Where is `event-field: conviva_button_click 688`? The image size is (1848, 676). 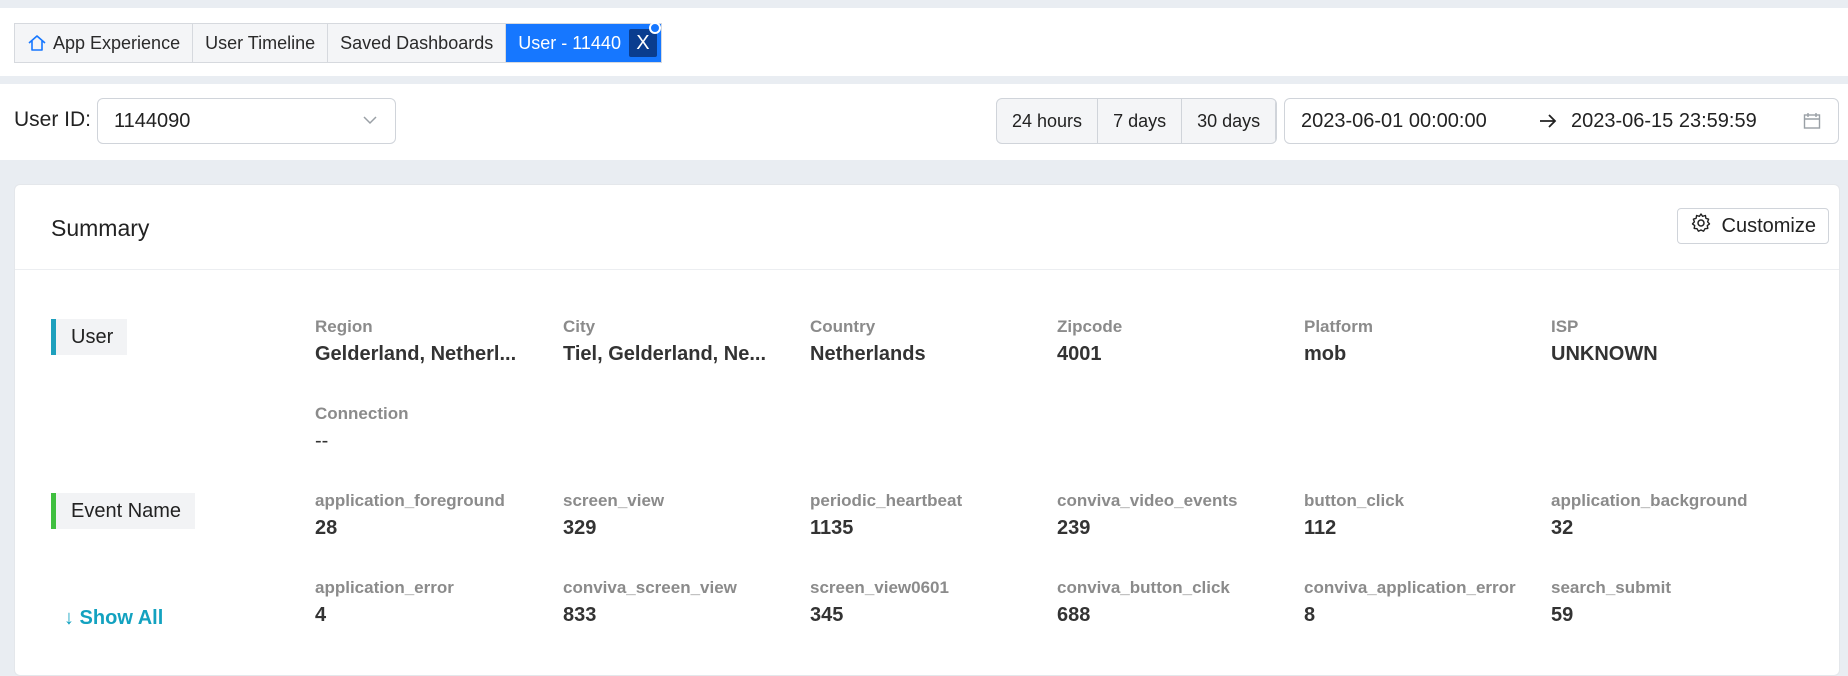 event-field: conviva_button_click 688 is located at coordinates (1166, 602).